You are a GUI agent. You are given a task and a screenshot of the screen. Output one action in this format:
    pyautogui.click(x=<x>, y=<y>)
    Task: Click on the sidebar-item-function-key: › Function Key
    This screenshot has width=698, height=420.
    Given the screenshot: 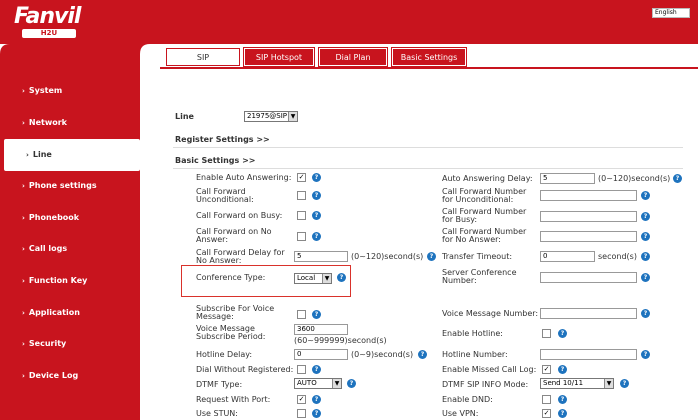 What is the action you would take?
    pyautogui.click(x=70, y=281)
    